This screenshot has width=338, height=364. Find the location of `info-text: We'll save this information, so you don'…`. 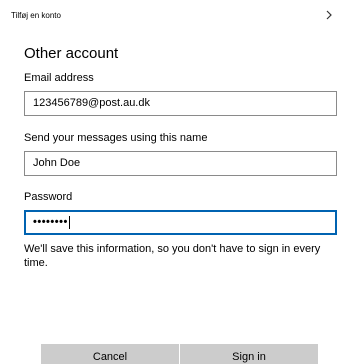

info-text: We'll save this information, so you don'… is located at coordinates (172, 256).